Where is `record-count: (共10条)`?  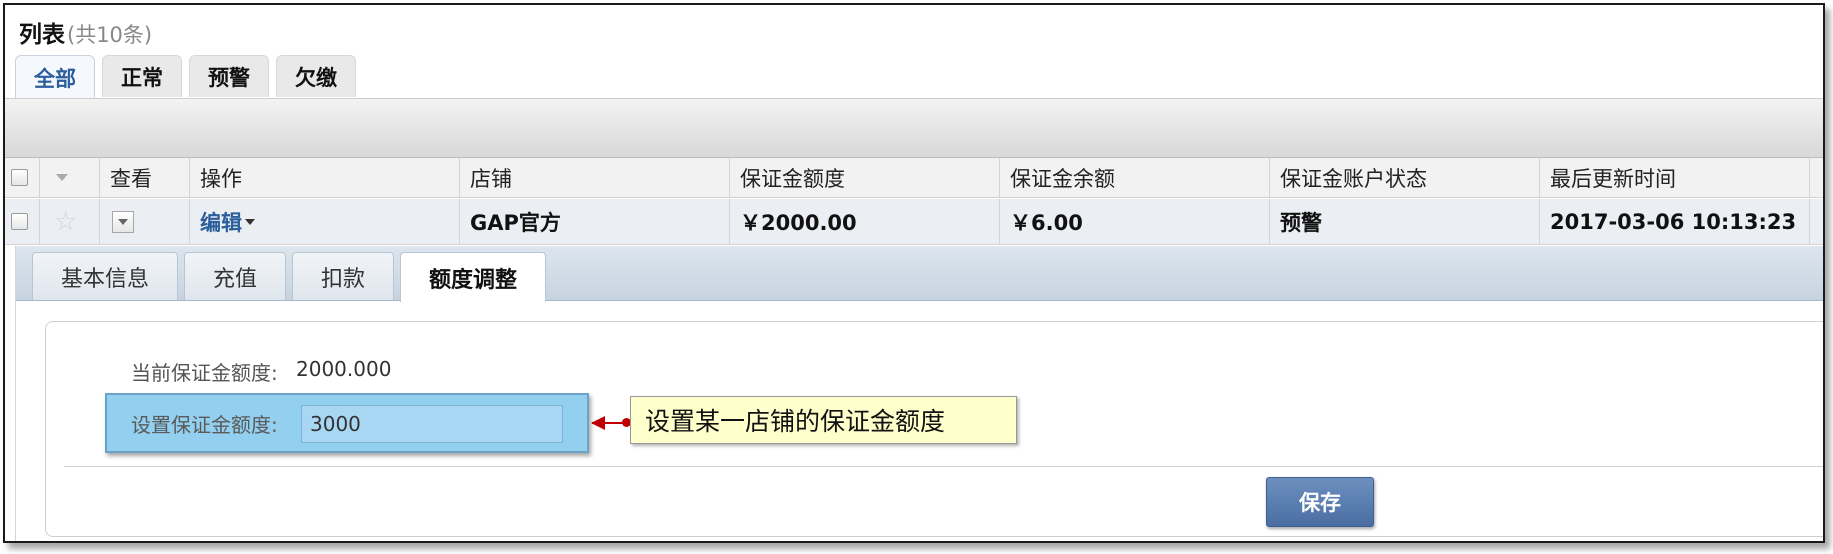 record-count: (共10条) is located at coordinates (110, 35).